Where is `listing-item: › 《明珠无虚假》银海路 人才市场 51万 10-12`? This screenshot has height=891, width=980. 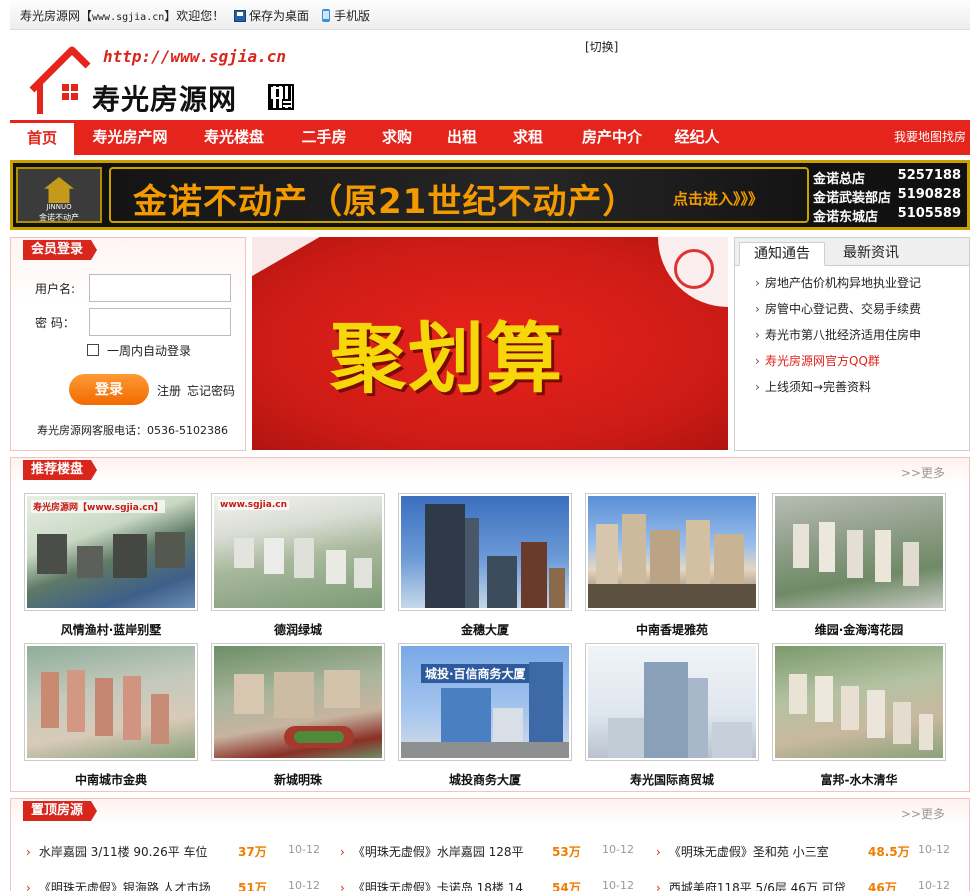 listing-item: › 《明珠无虚假》银海路 人才市场 51万 10-12 is located at coordinates (181, 885).